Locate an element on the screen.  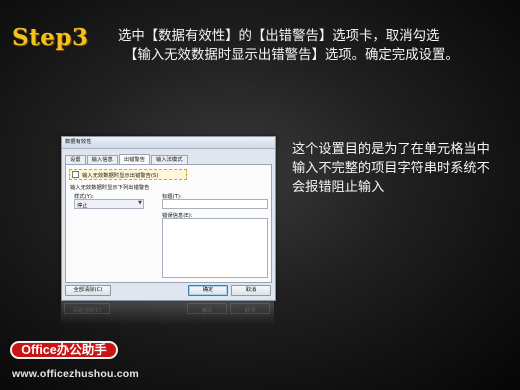
cancel-button: 取消 is located at coordinates (251, 290).